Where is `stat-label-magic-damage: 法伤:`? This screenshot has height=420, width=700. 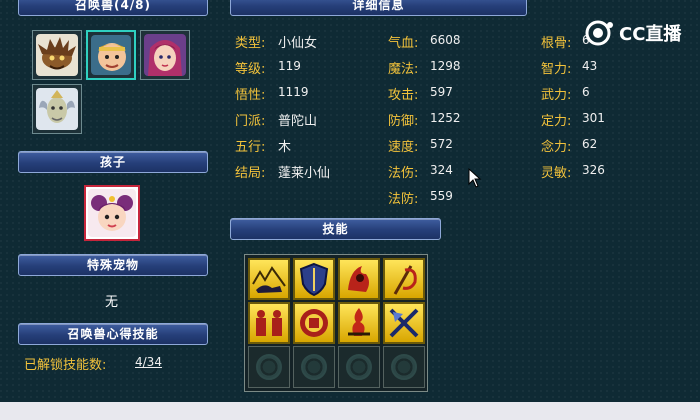
stat-label-magic-damage: 法伤: is located at coordinates (403, 173).